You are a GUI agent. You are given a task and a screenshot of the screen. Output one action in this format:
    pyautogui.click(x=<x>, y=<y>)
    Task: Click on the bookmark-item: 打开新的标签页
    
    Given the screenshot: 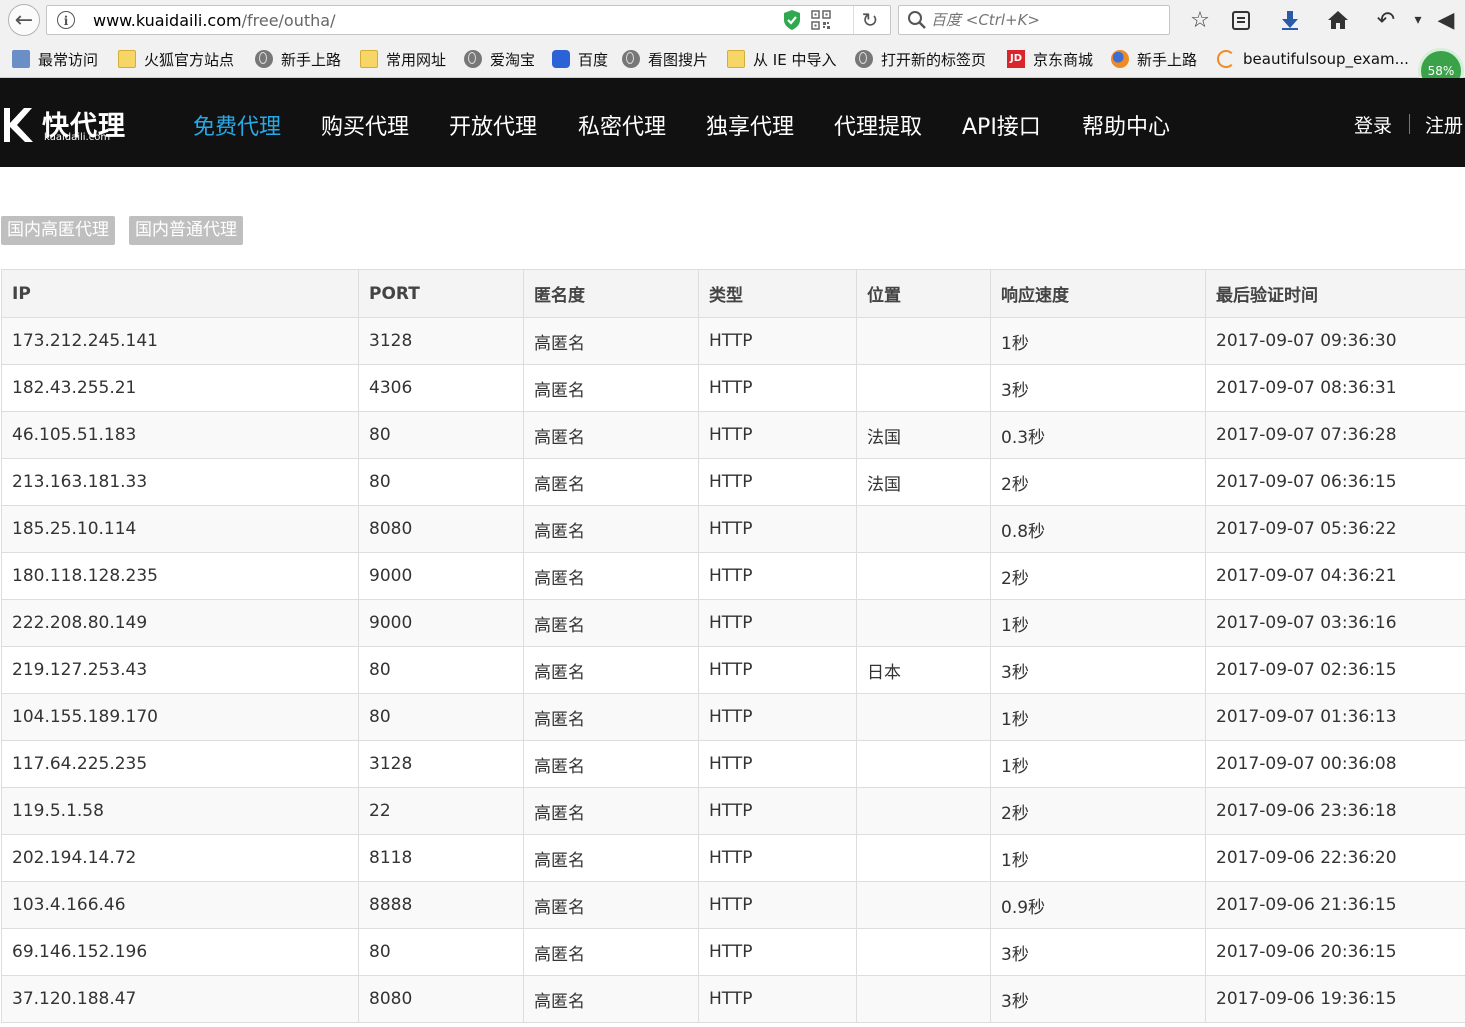 What is the action you would take?
    pyautogui.click(x=920, y=59)
    